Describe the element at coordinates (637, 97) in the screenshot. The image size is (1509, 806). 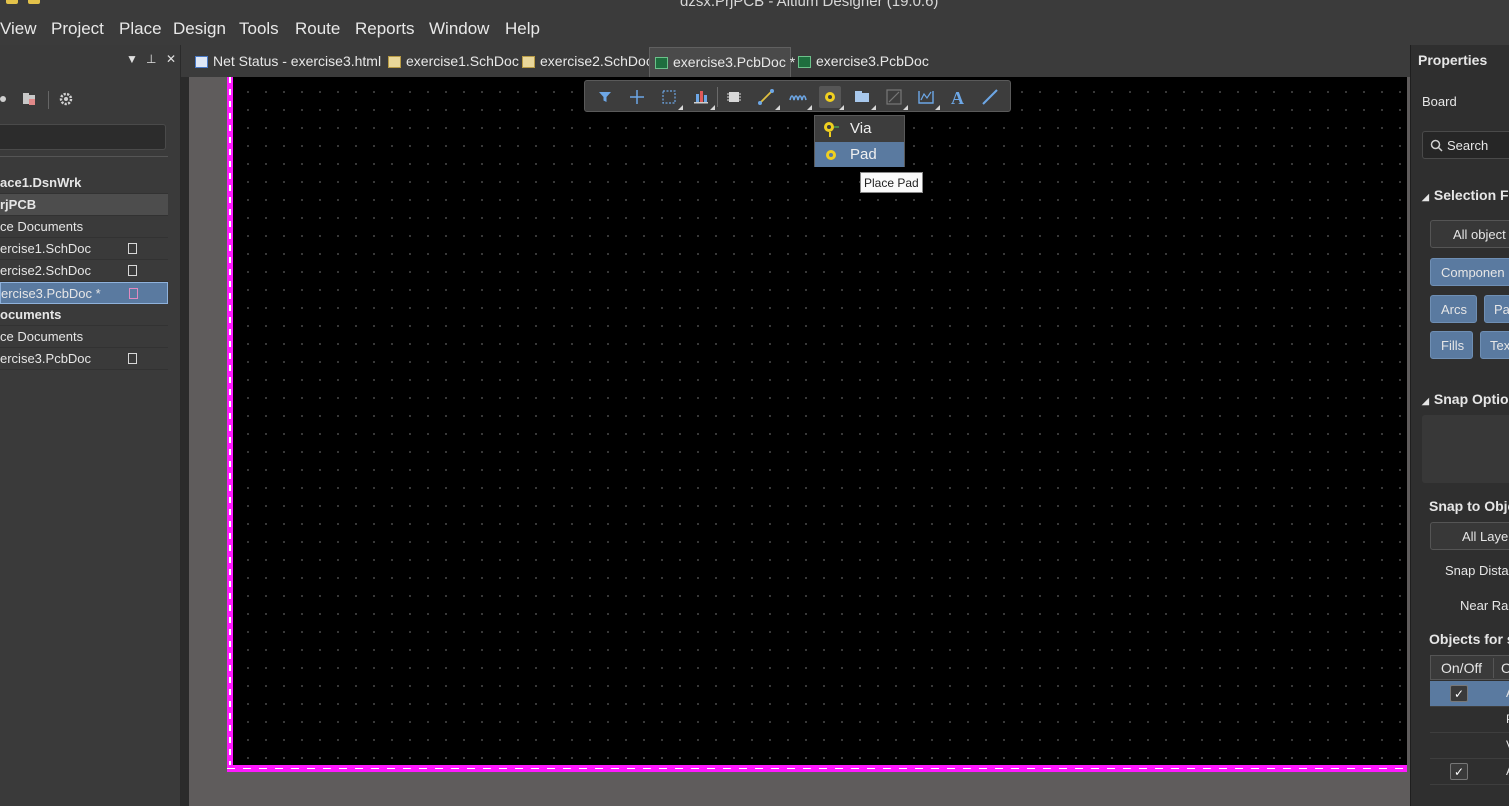
I see `crosshair-button` at that location.